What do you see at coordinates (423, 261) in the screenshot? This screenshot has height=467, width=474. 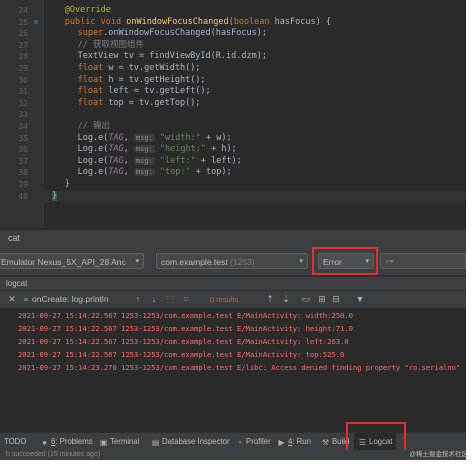 I see `logcat-search-input: ⌕▾` at bounding box center [423, 261].